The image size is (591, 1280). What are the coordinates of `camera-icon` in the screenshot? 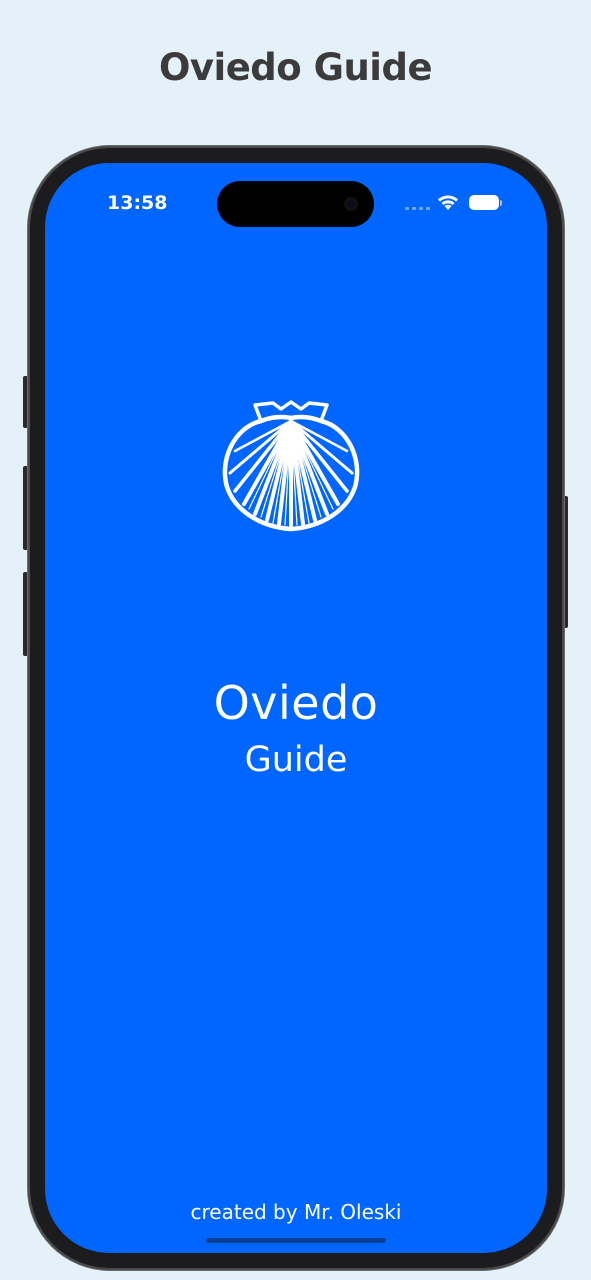 It's located at (351, 204).